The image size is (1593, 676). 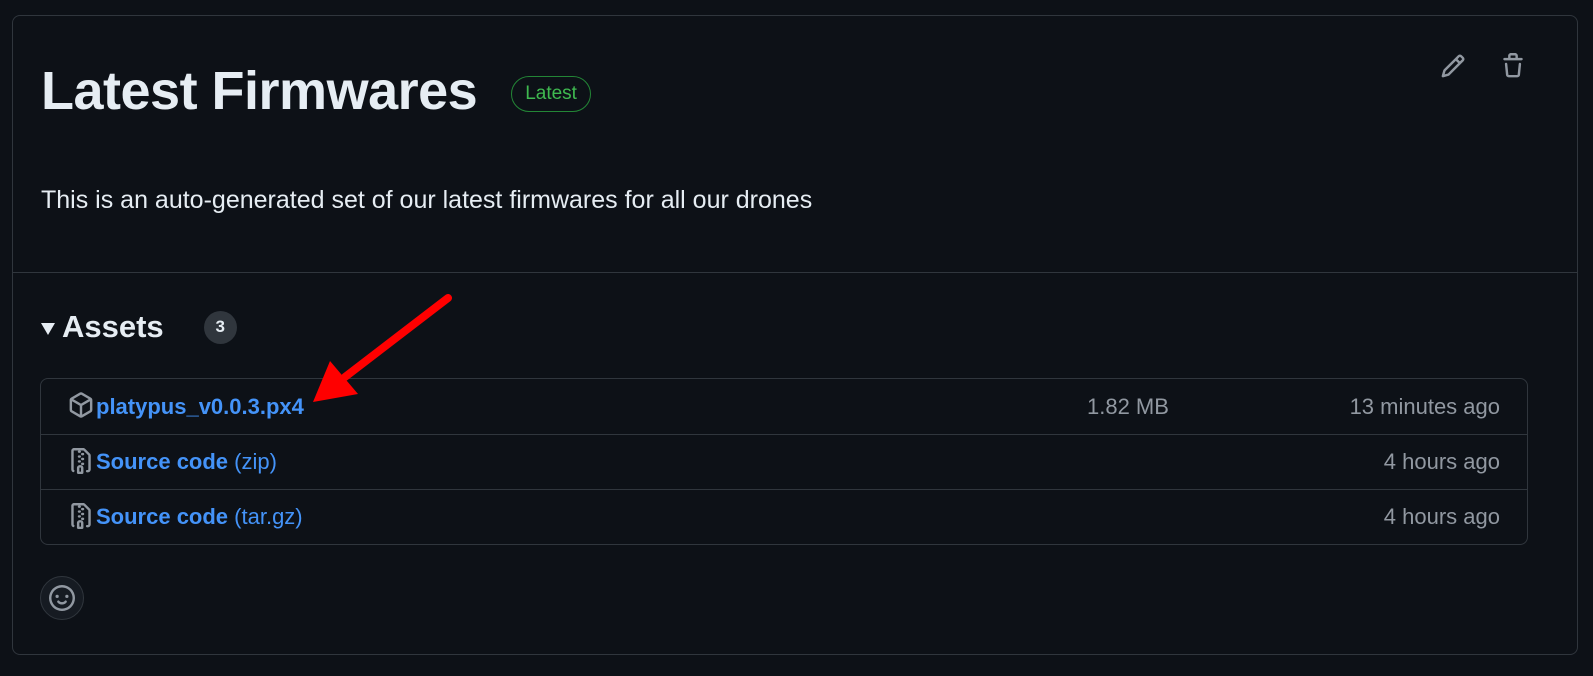 What do you see at coordinates (48, 329) in the screenshot?
I see `caret-down-icon` at bounding box center [48, 329].